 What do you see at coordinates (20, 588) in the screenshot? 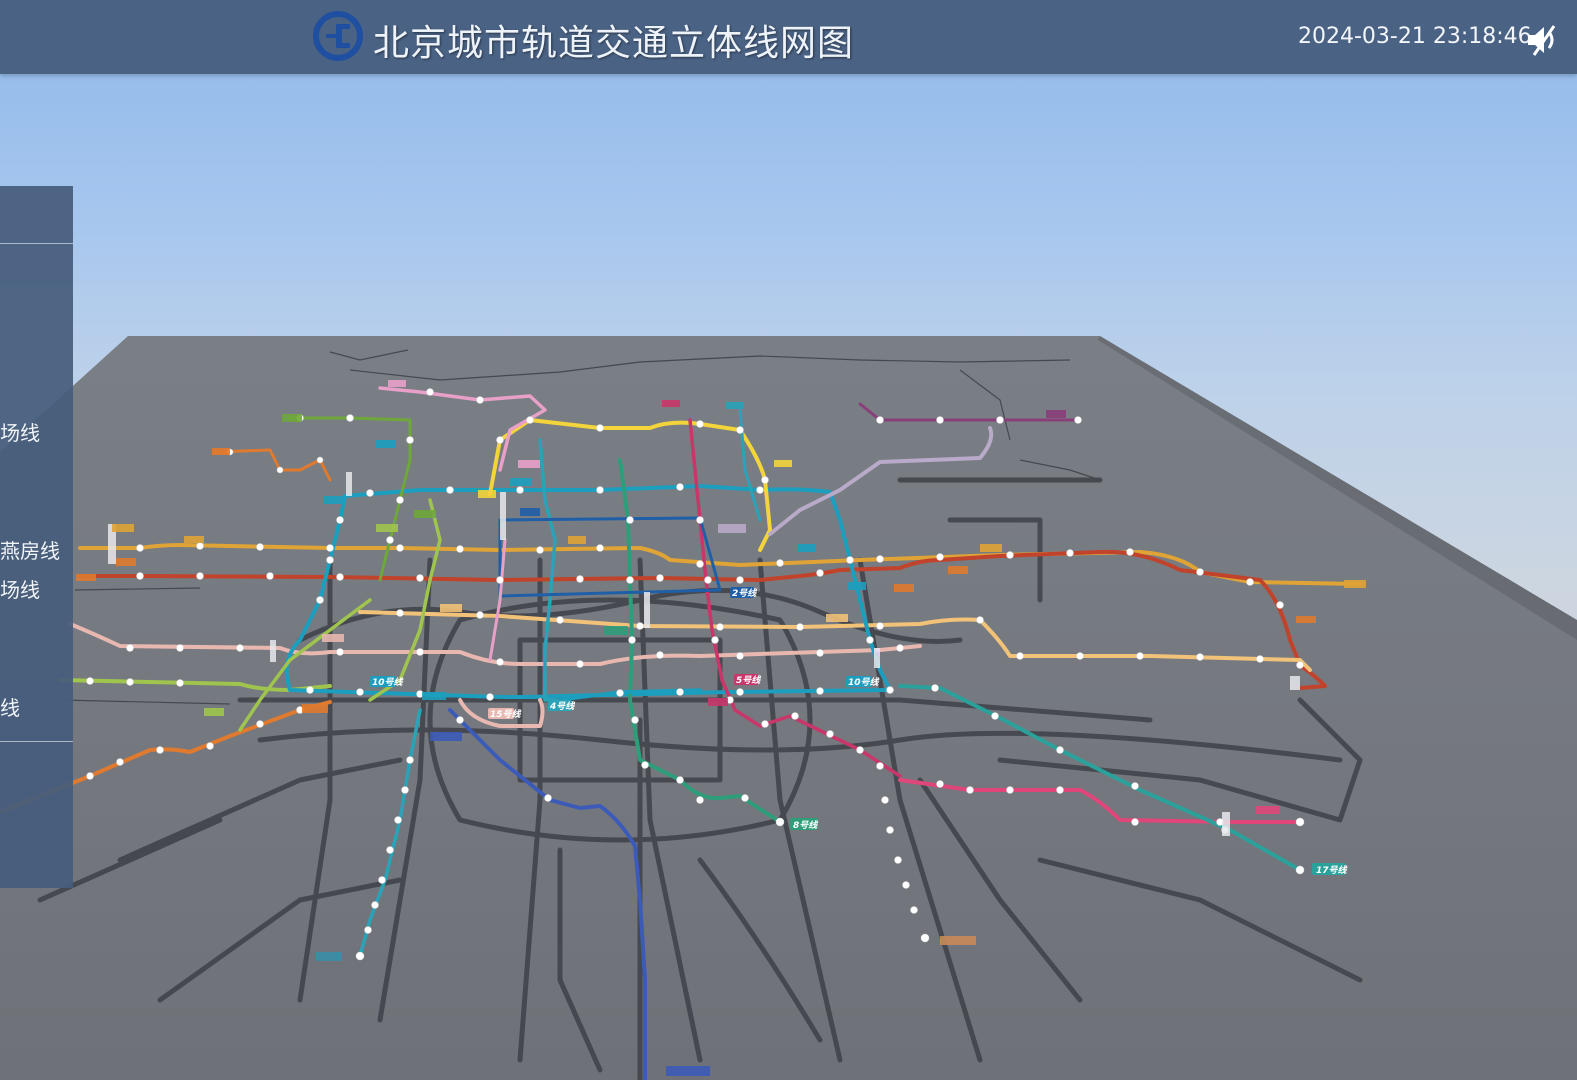
I see `legend-item-airport-line-2: 场线` at bounding box center [20, 588].